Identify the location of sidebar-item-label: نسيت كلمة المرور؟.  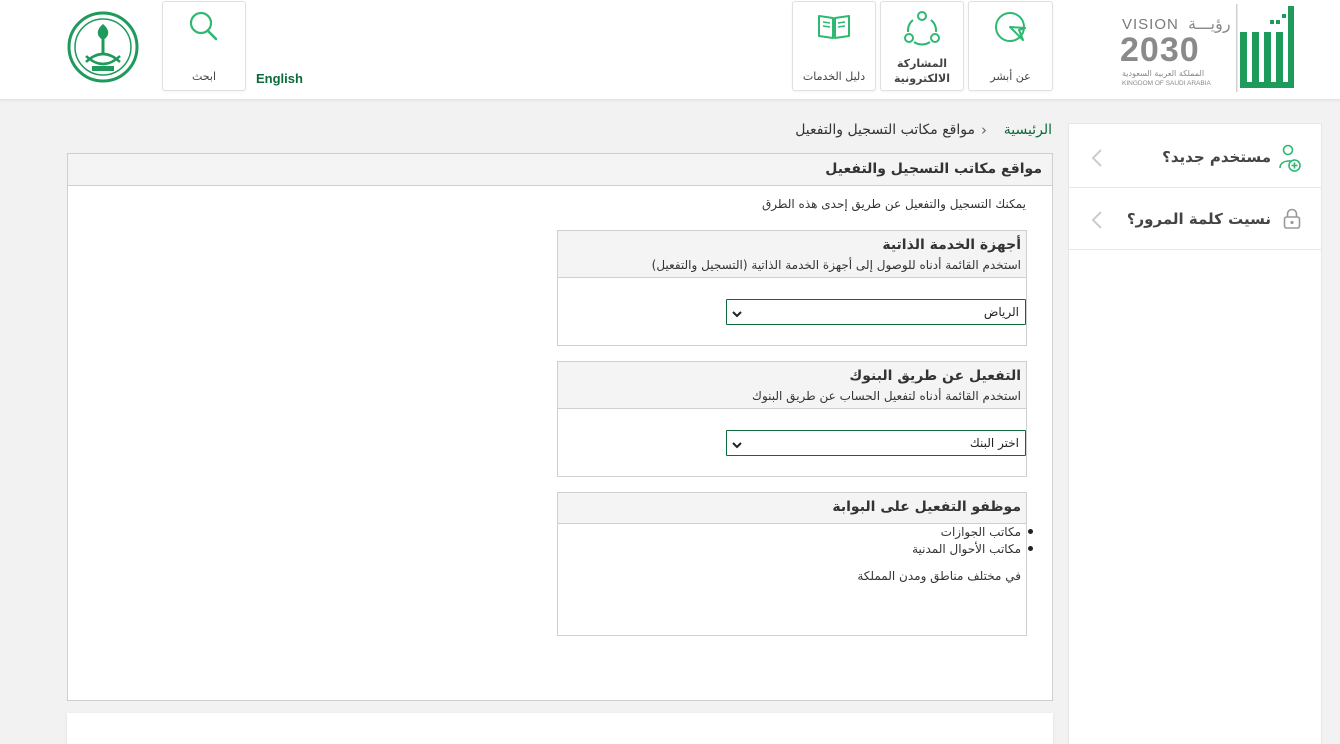
(1198, 219).